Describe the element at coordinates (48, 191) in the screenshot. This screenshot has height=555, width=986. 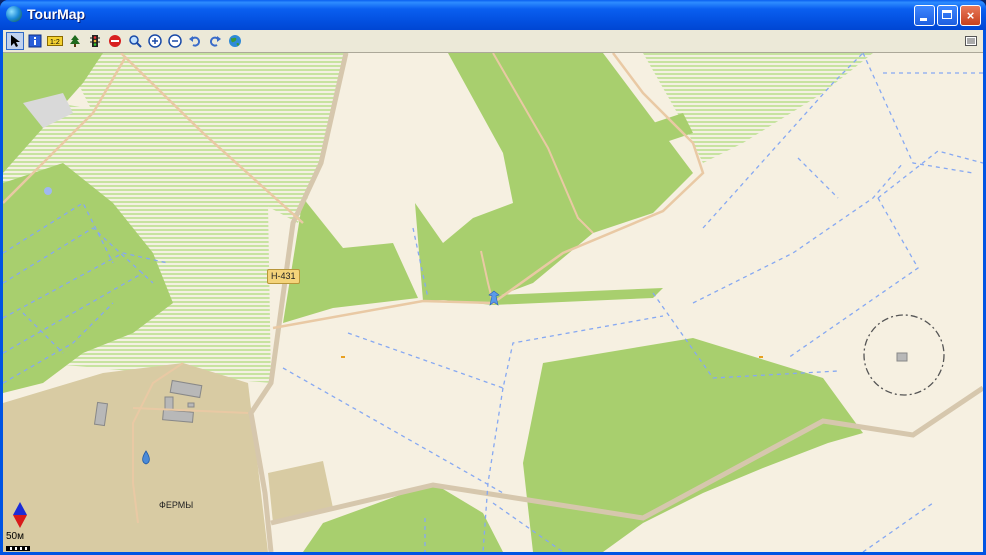
I see `small-pond` at that location.